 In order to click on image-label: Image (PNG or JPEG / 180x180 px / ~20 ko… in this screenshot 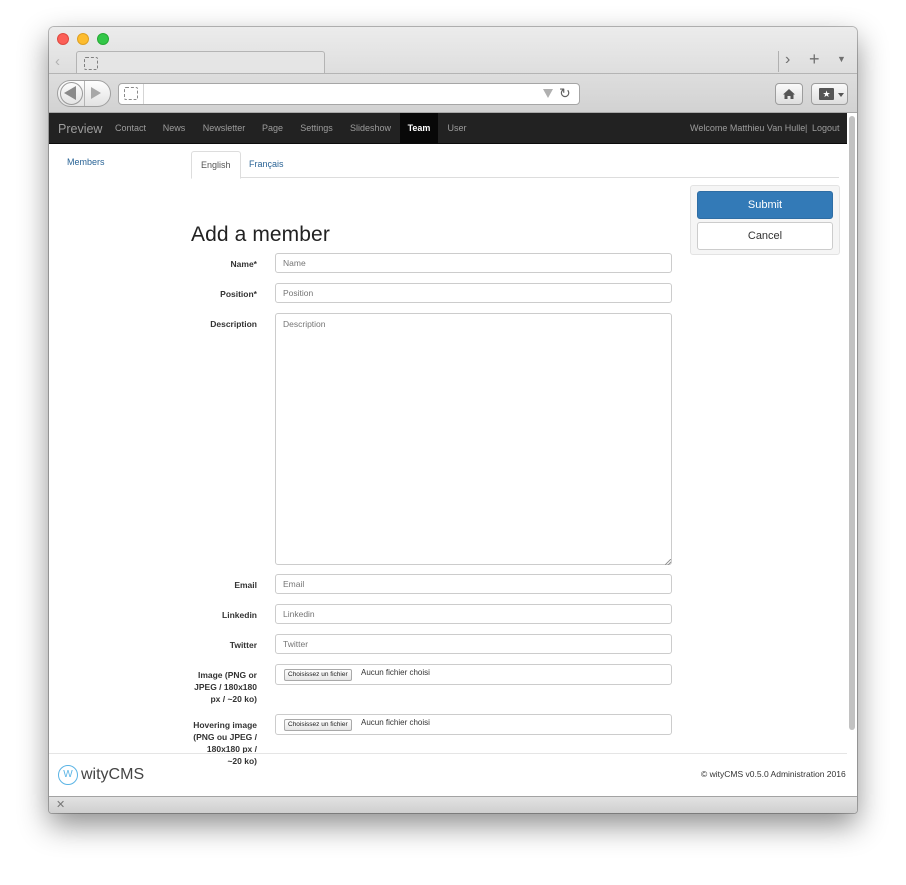, I will do `click(225, 687)`.